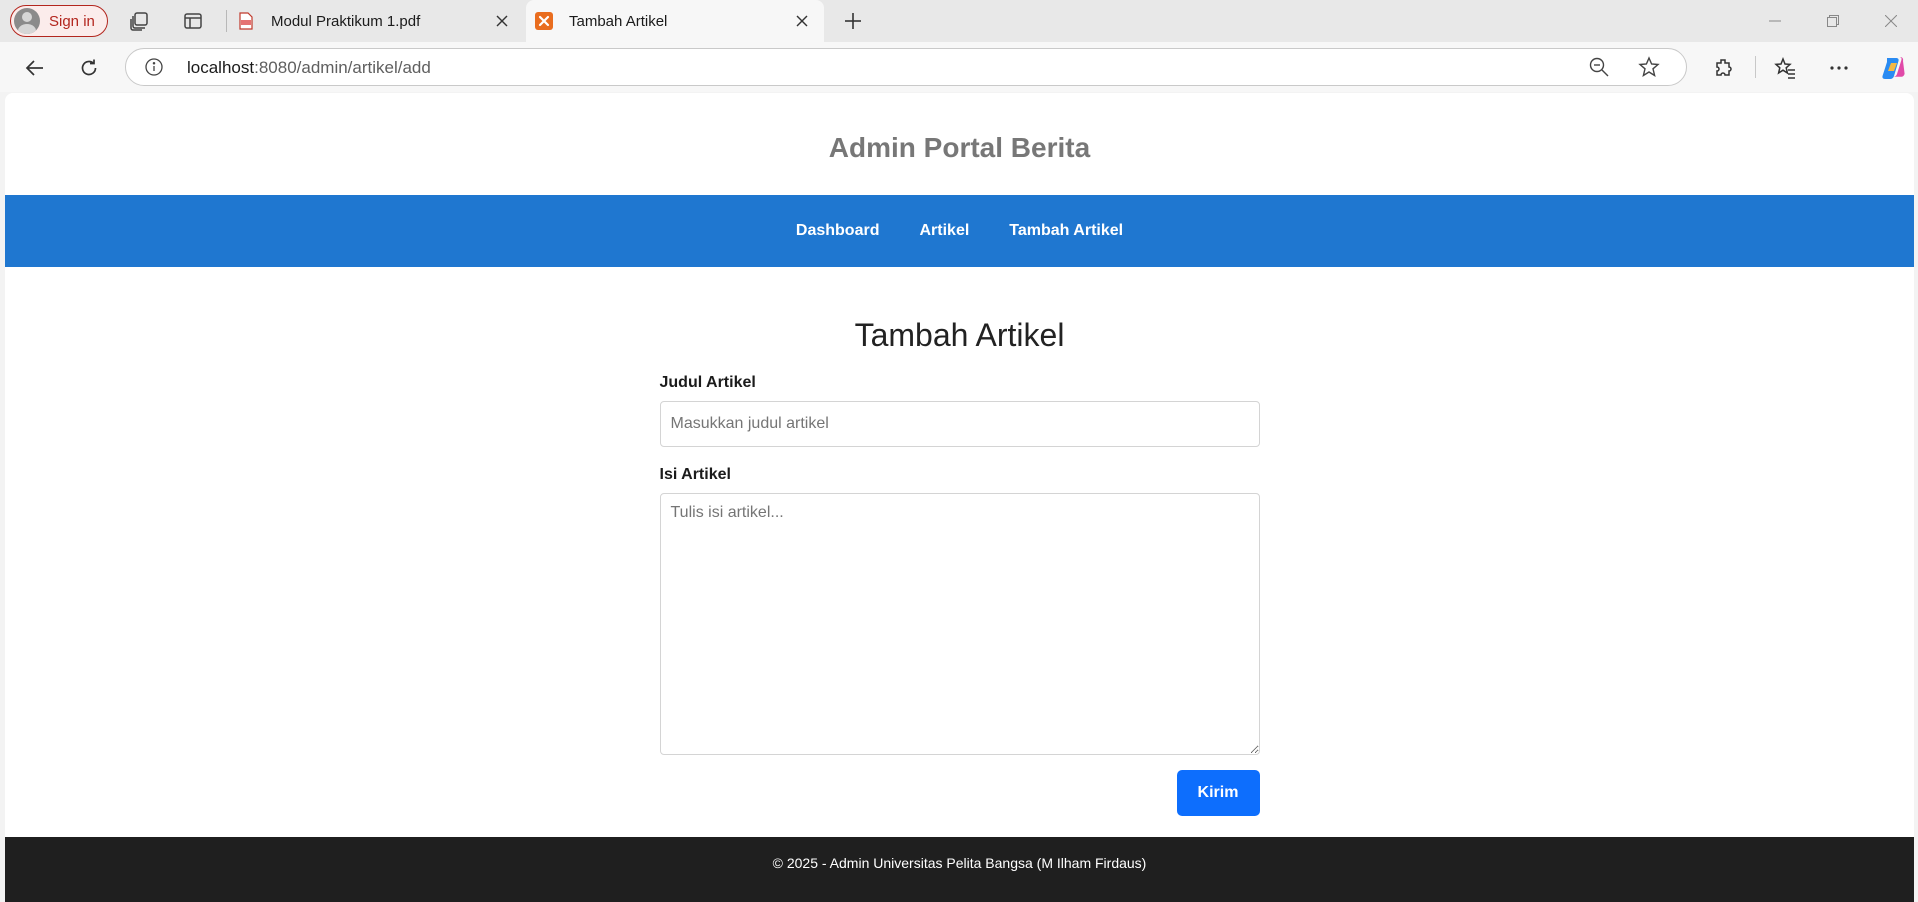  Describe the element at coordinates (853, 21) in the screenshot. I see `new-tab-button` at that location.